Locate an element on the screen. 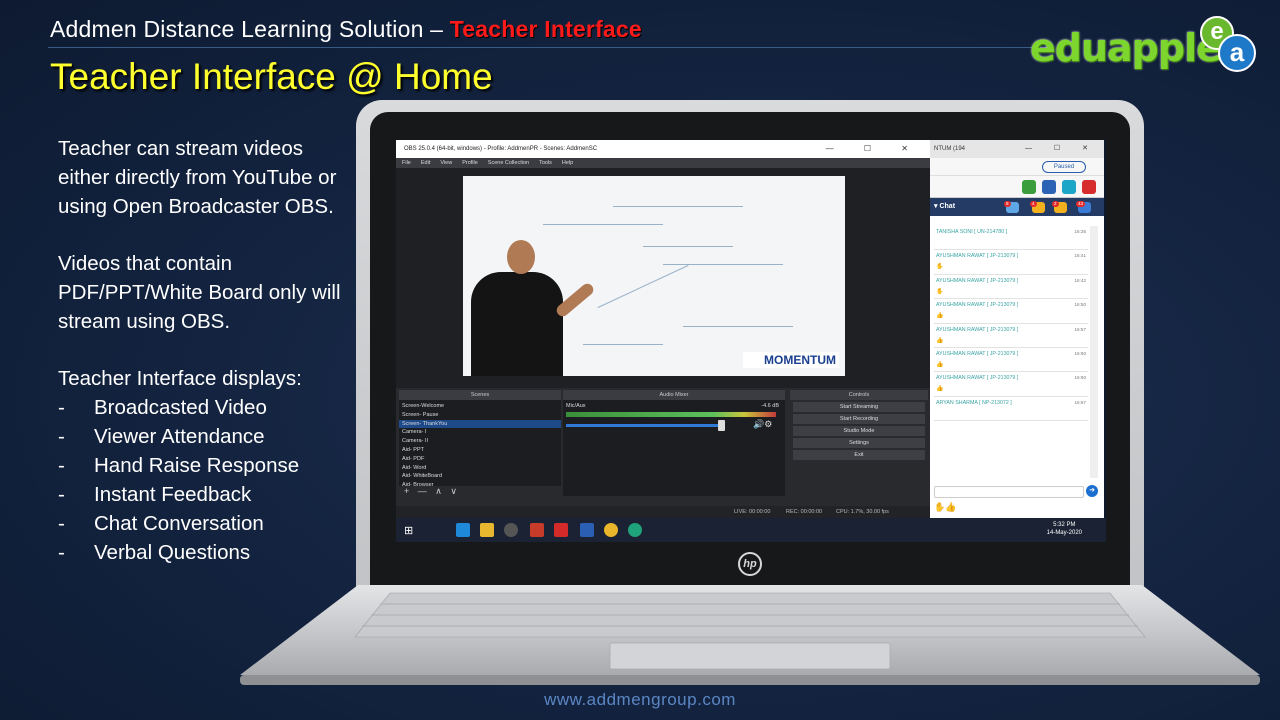 The height and width of the screenshot is (720, 1280). scene-item: Screen- Pause is located at coordinates (480, 415).